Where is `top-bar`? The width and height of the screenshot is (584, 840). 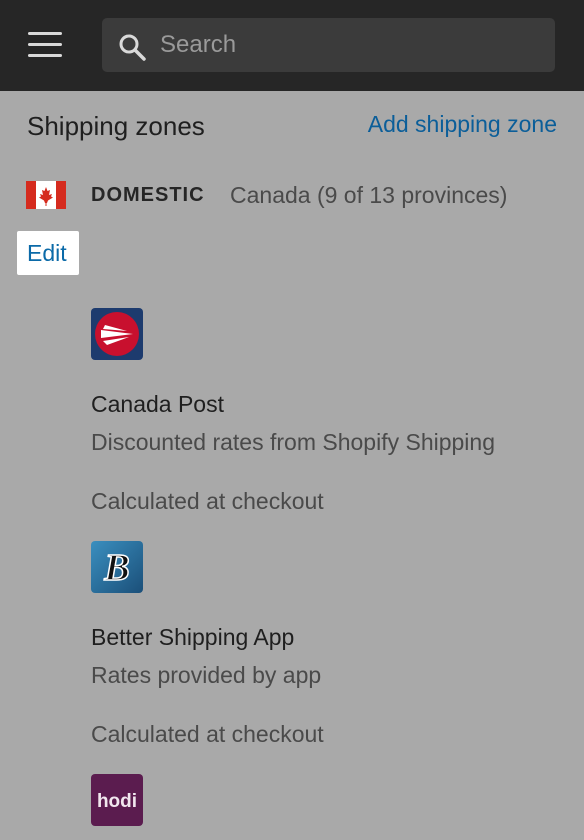 top-bar is located at coordinates (292, 45).